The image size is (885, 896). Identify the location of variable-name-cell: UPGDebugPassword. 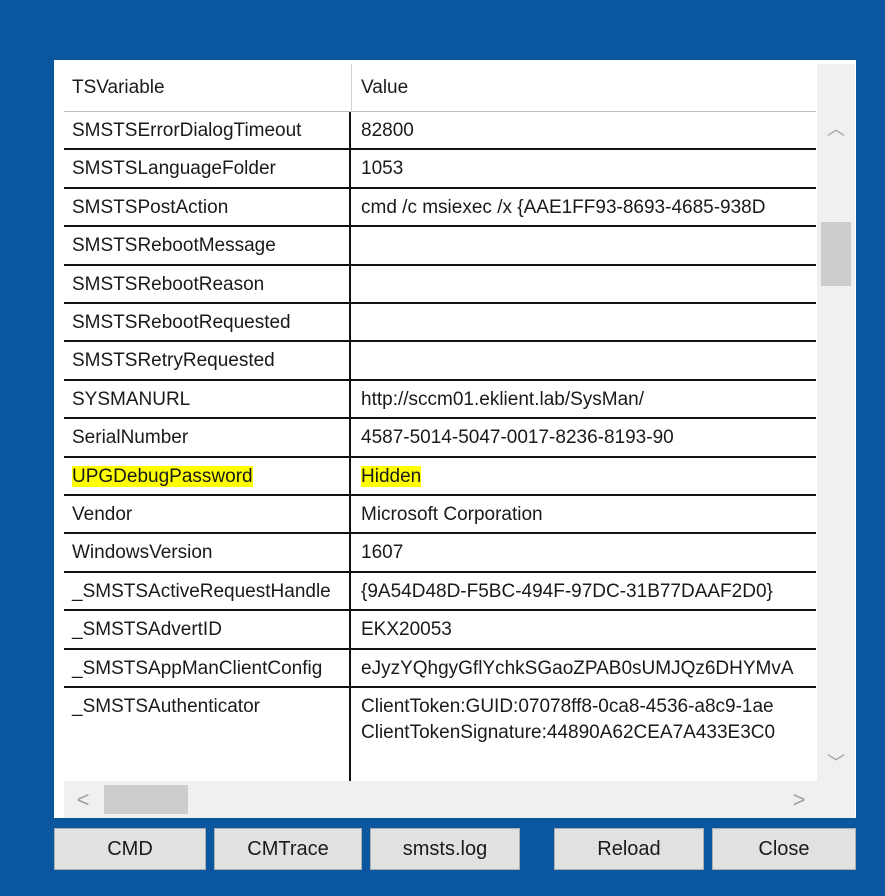
(207, 475).